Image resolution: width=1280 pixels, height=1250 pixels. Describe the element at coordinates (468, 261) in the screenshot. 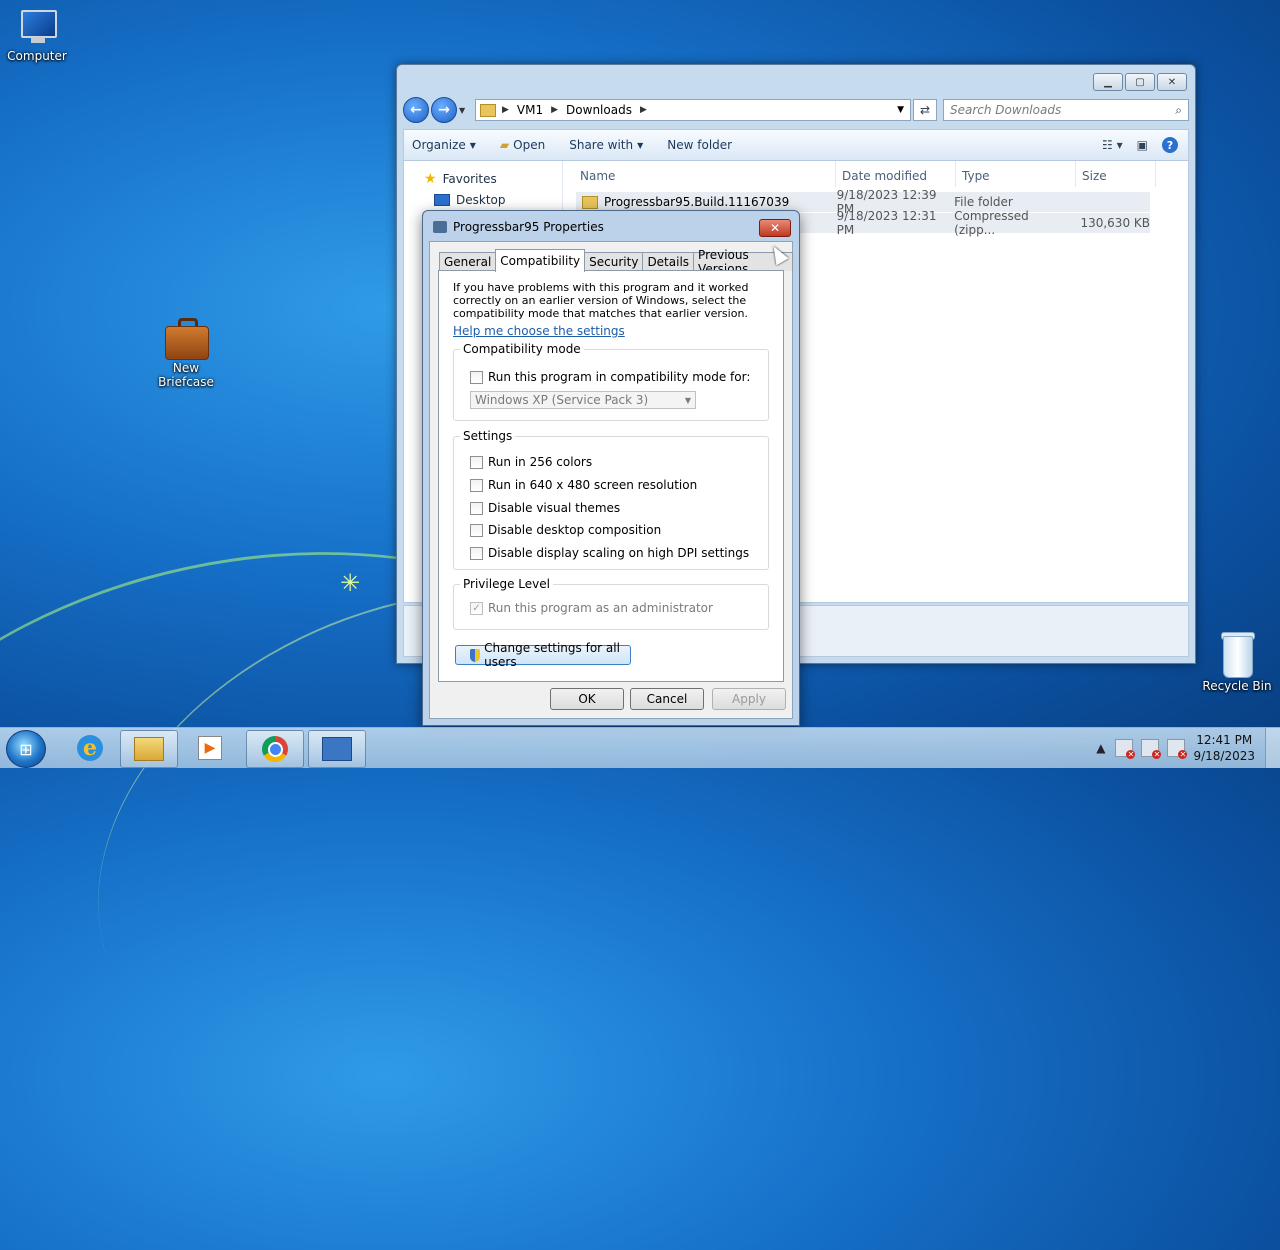

I see `tab-general: General` at that location.